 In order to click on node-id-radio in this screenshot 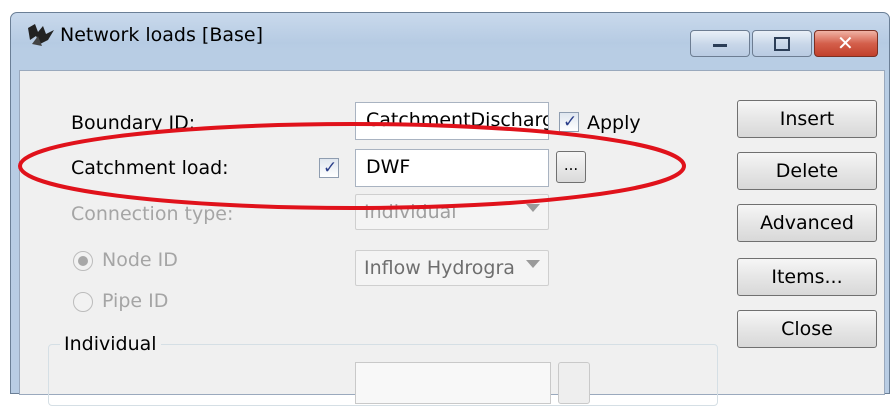, I will do `click(83, 261)`.